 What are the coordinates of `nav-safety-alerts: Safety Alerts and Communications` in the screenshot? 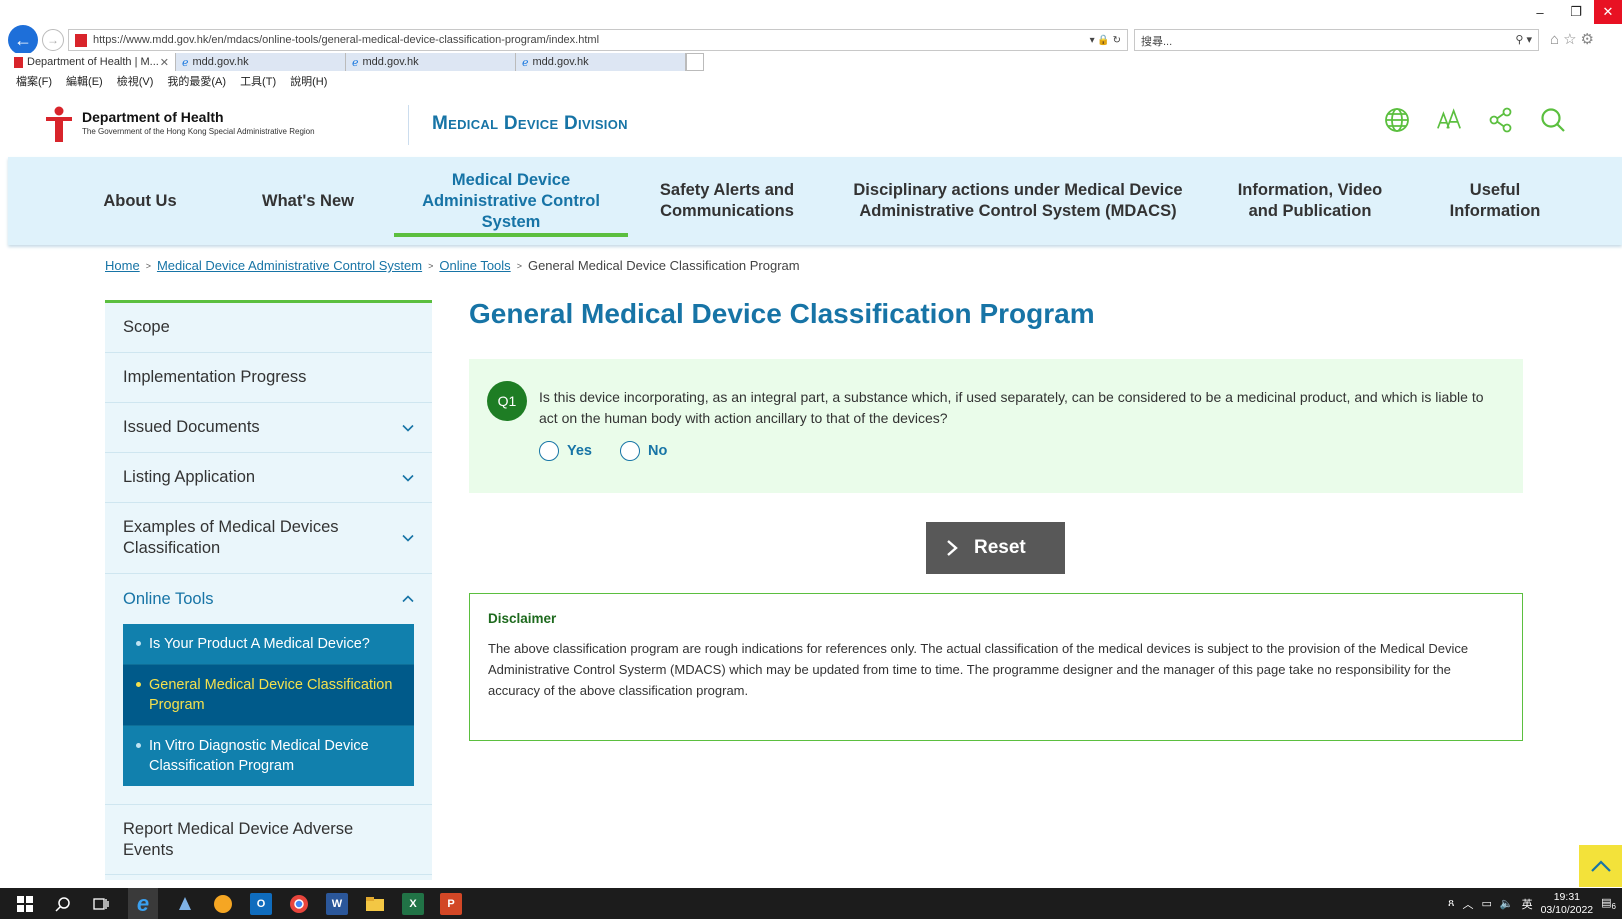 It's located at (727, 201).